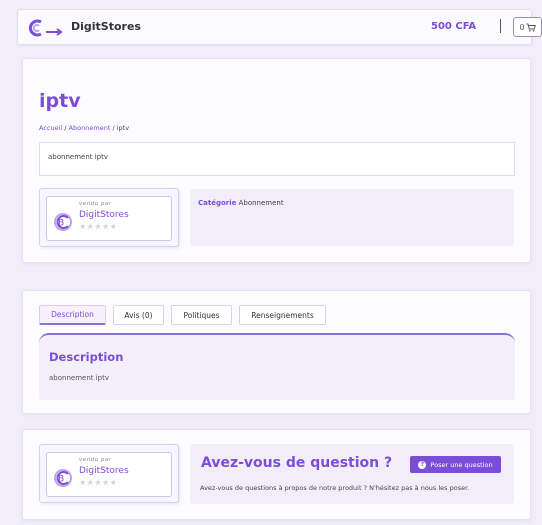 This screenshot has width=542, height=525. What do you see at coordinates (46, 28) in the screenshot?
I see `brand-logo-icon` at bounding box center [46, 28].